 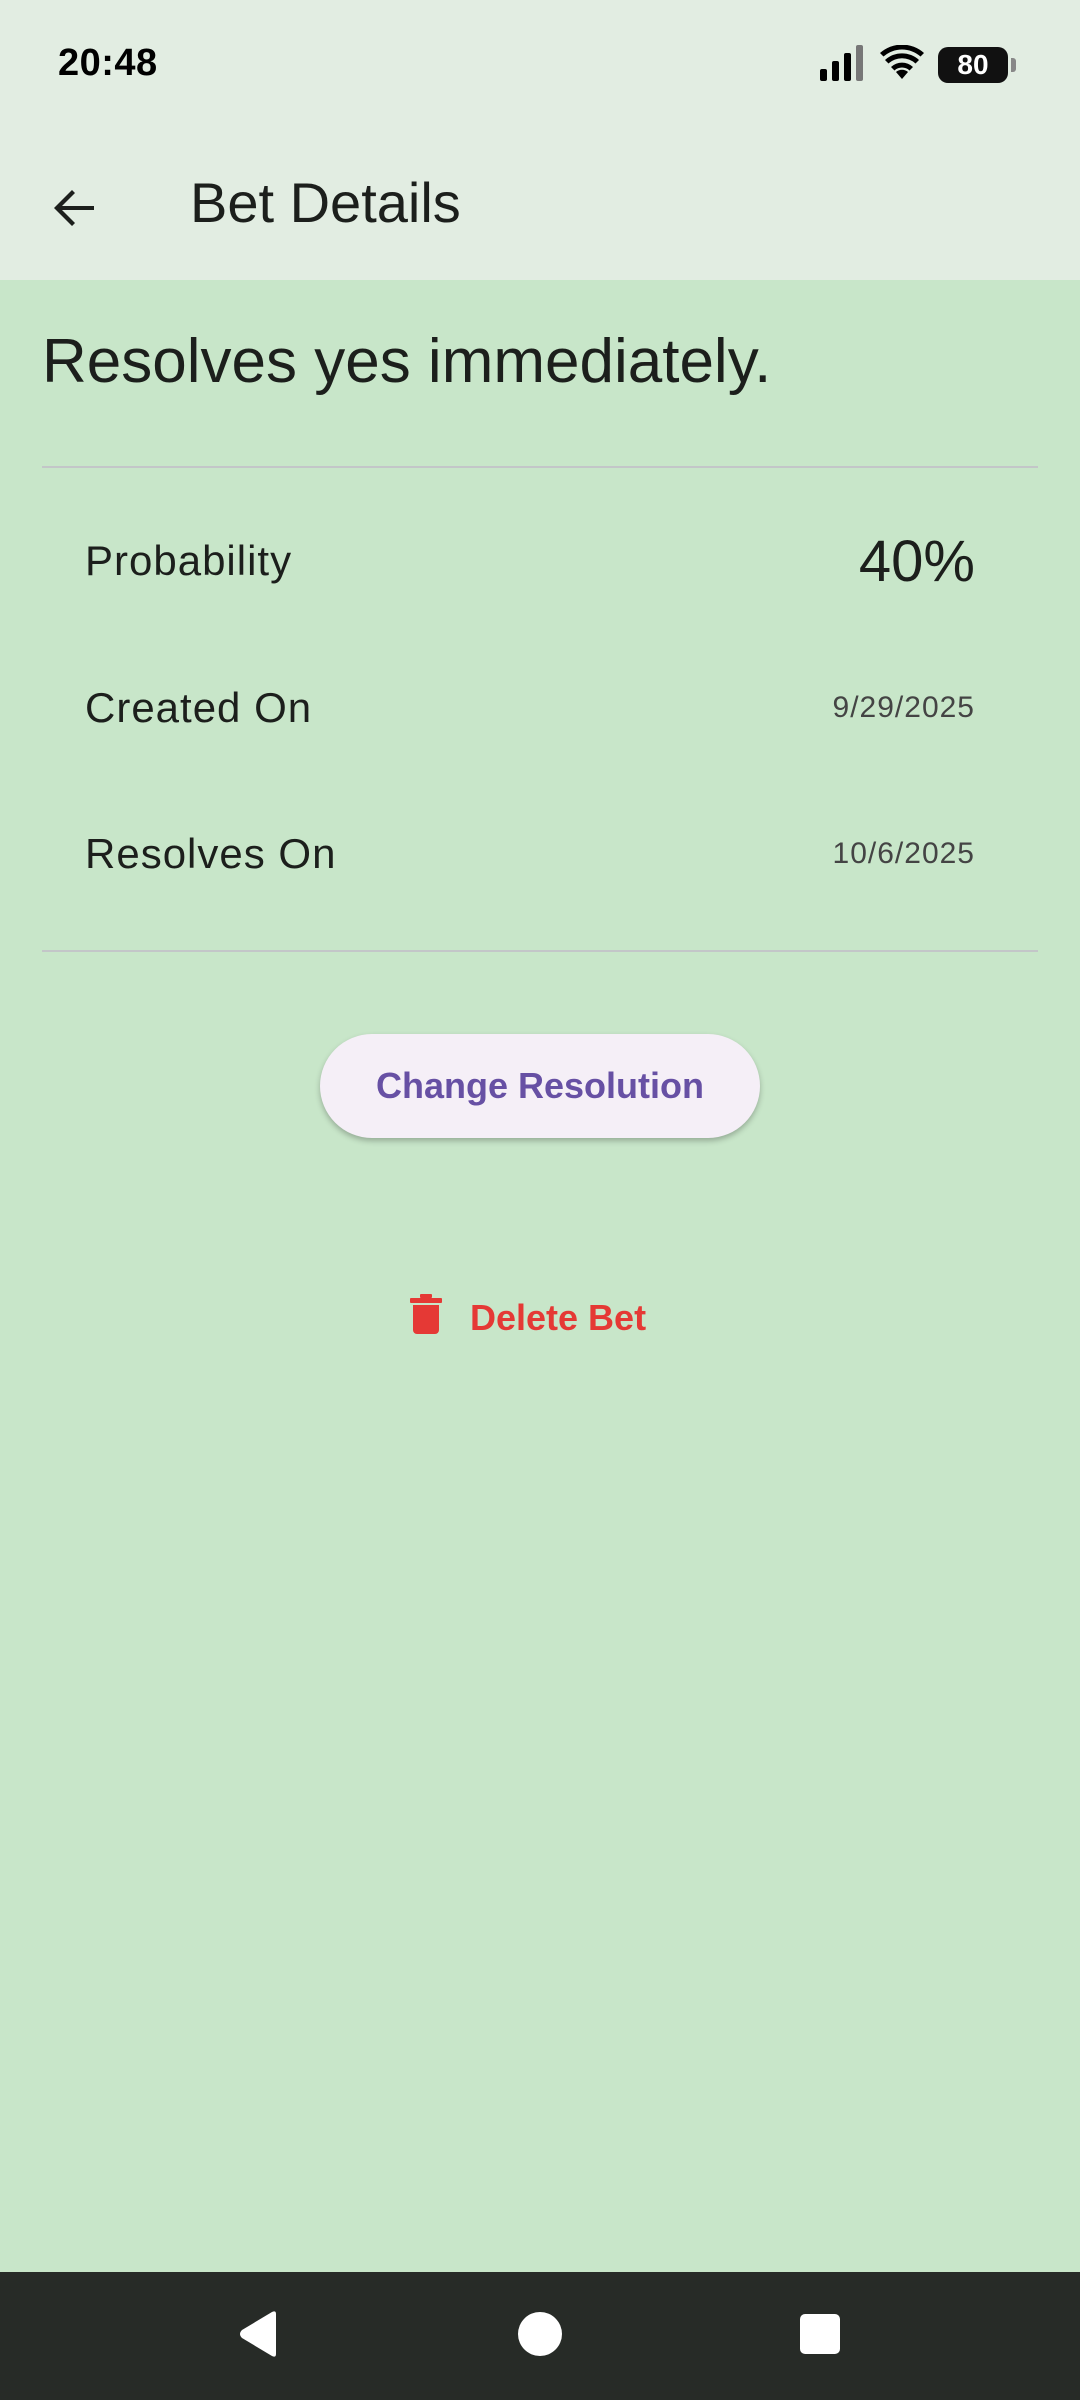 What do you see at coordinates (558, 1317) in the screenshot?
I see `delete-bet-label: Delete Bet` at bounding box center [558, 1317].